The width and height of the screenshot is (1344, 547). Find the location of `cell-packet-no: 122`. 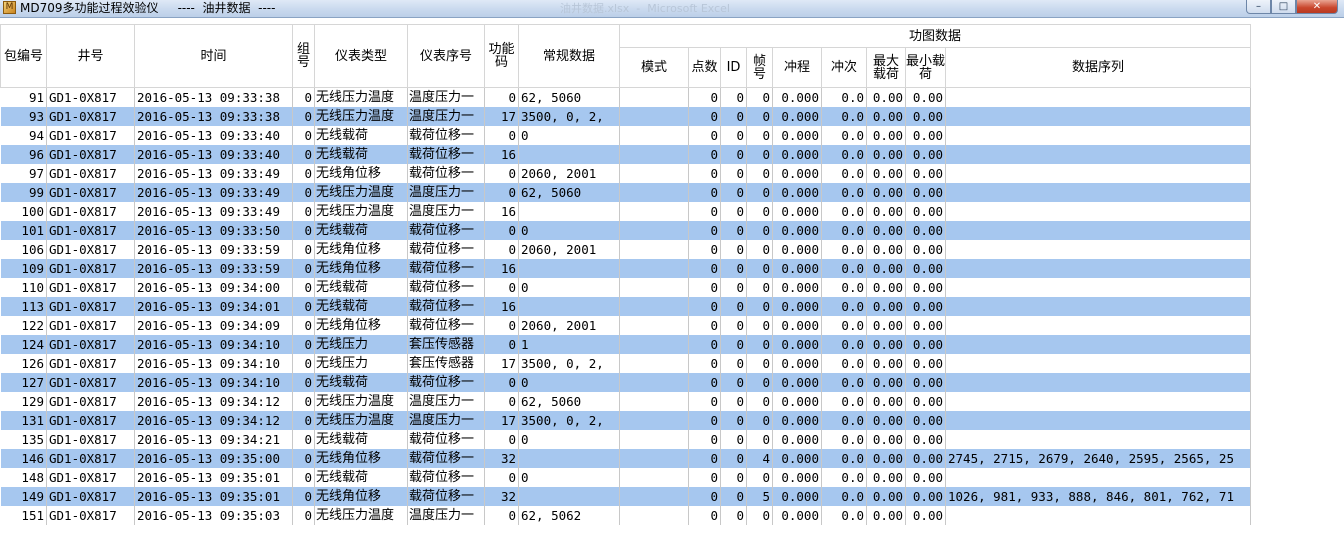

cell-packet-no: 122 is located at coordinates (23, 325).